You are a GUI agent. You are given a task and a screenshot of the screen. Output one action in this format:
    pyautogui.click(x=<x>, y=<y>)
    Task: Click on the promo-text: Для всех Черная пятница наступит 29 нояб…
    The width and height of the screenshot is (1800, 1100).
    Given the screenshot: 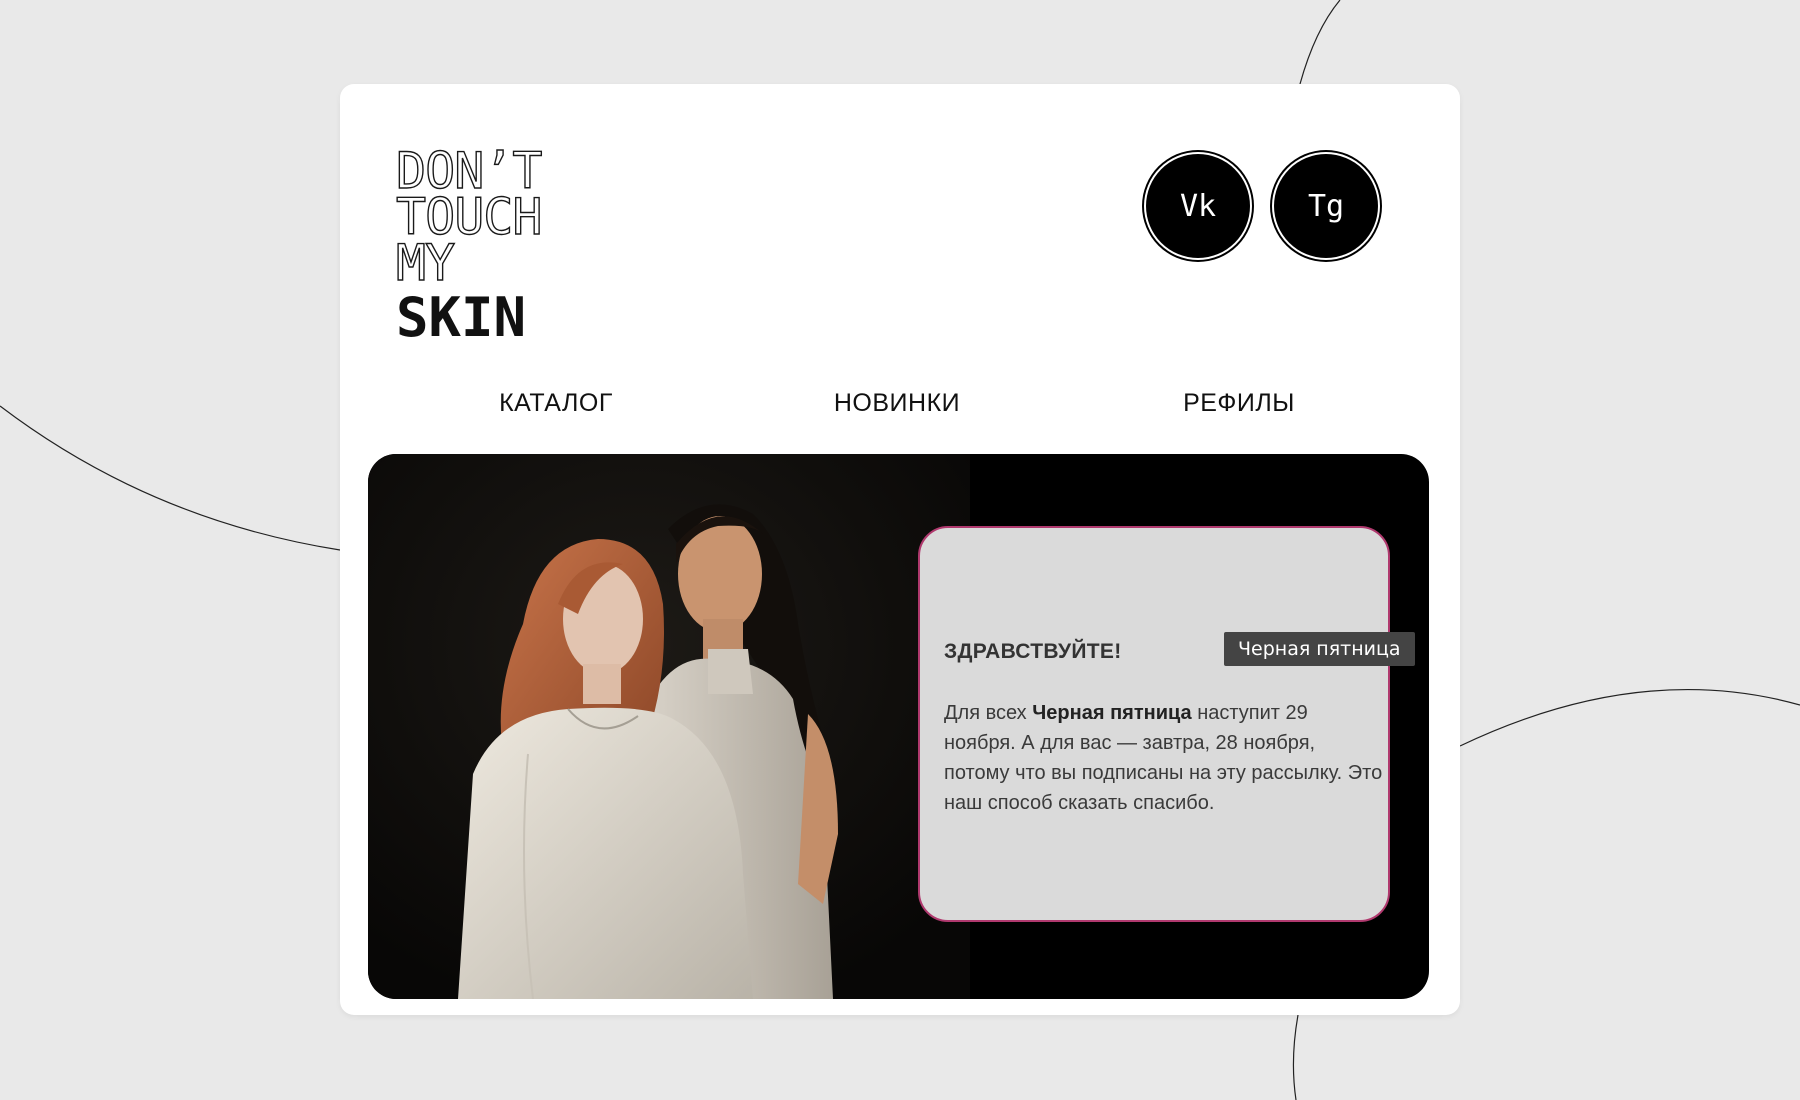 What is the action you would take?
    pyautogui.click(x=1164, y=758)
    